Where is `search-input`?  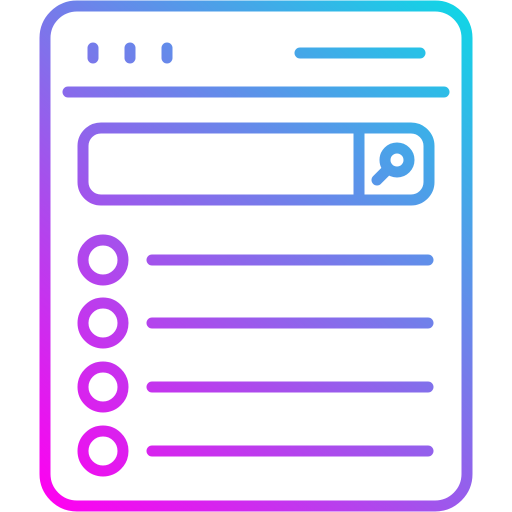 search-input is located at coordinates (256, 164).